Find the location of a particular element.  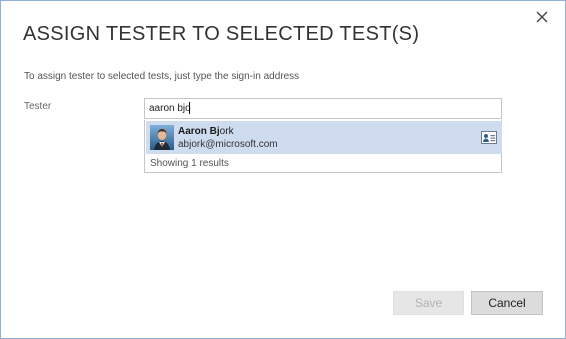

user-avatar is located at coordinates (162, 137).